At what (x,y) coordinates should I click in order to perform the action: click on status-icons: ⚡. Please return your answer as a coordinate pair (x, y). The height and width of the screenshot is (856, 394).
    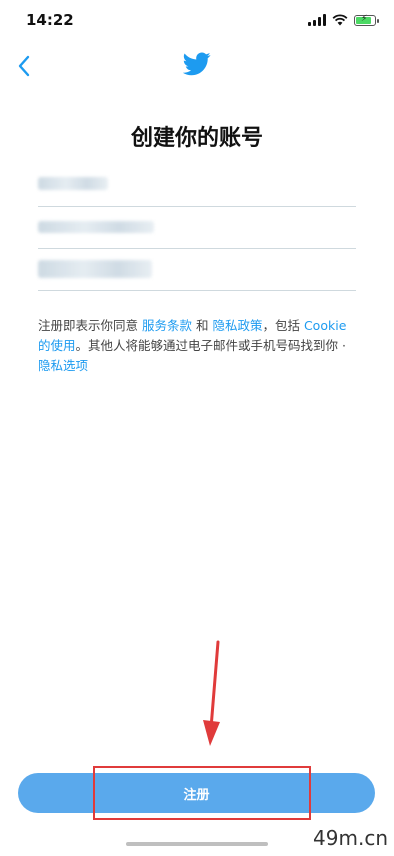
    Looking at the image, I should click on (343, 20).